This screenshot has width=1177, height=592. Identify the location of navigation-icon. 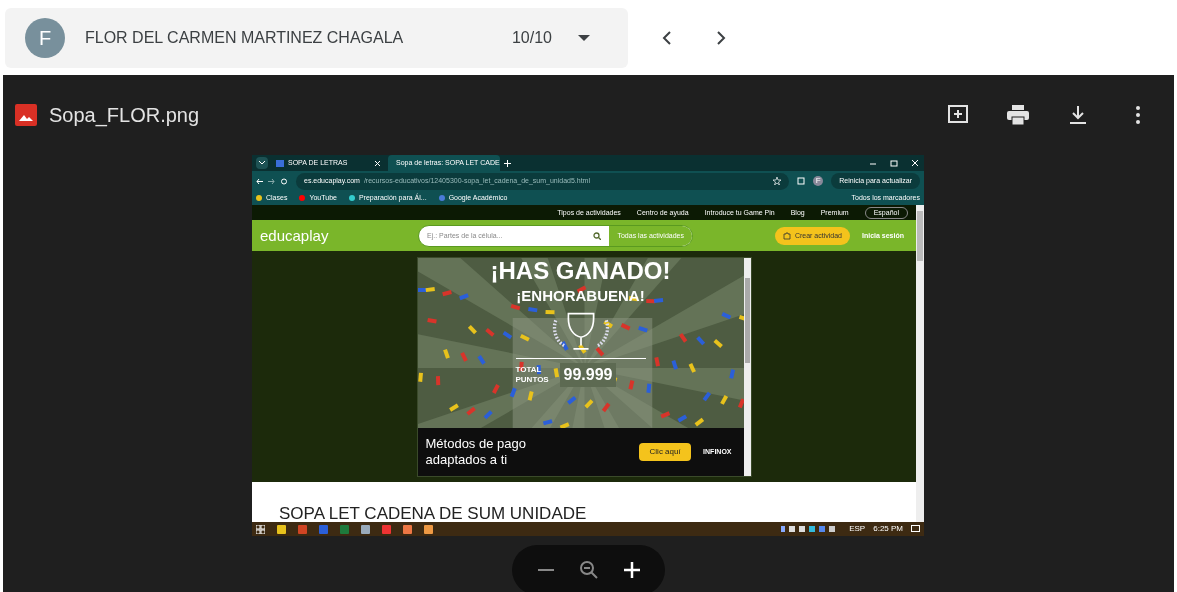
(272, 181).